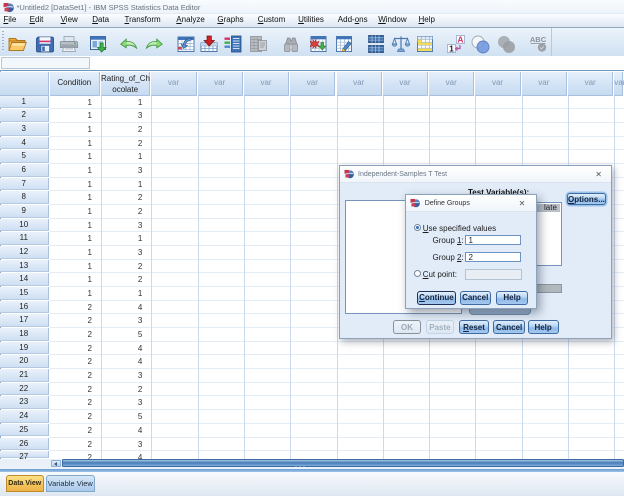 The width and height of the screenshot is (624, 496). Describe the element at coordinates (451, 48) in the screenshot. I see `svg-text: 1` at that location.